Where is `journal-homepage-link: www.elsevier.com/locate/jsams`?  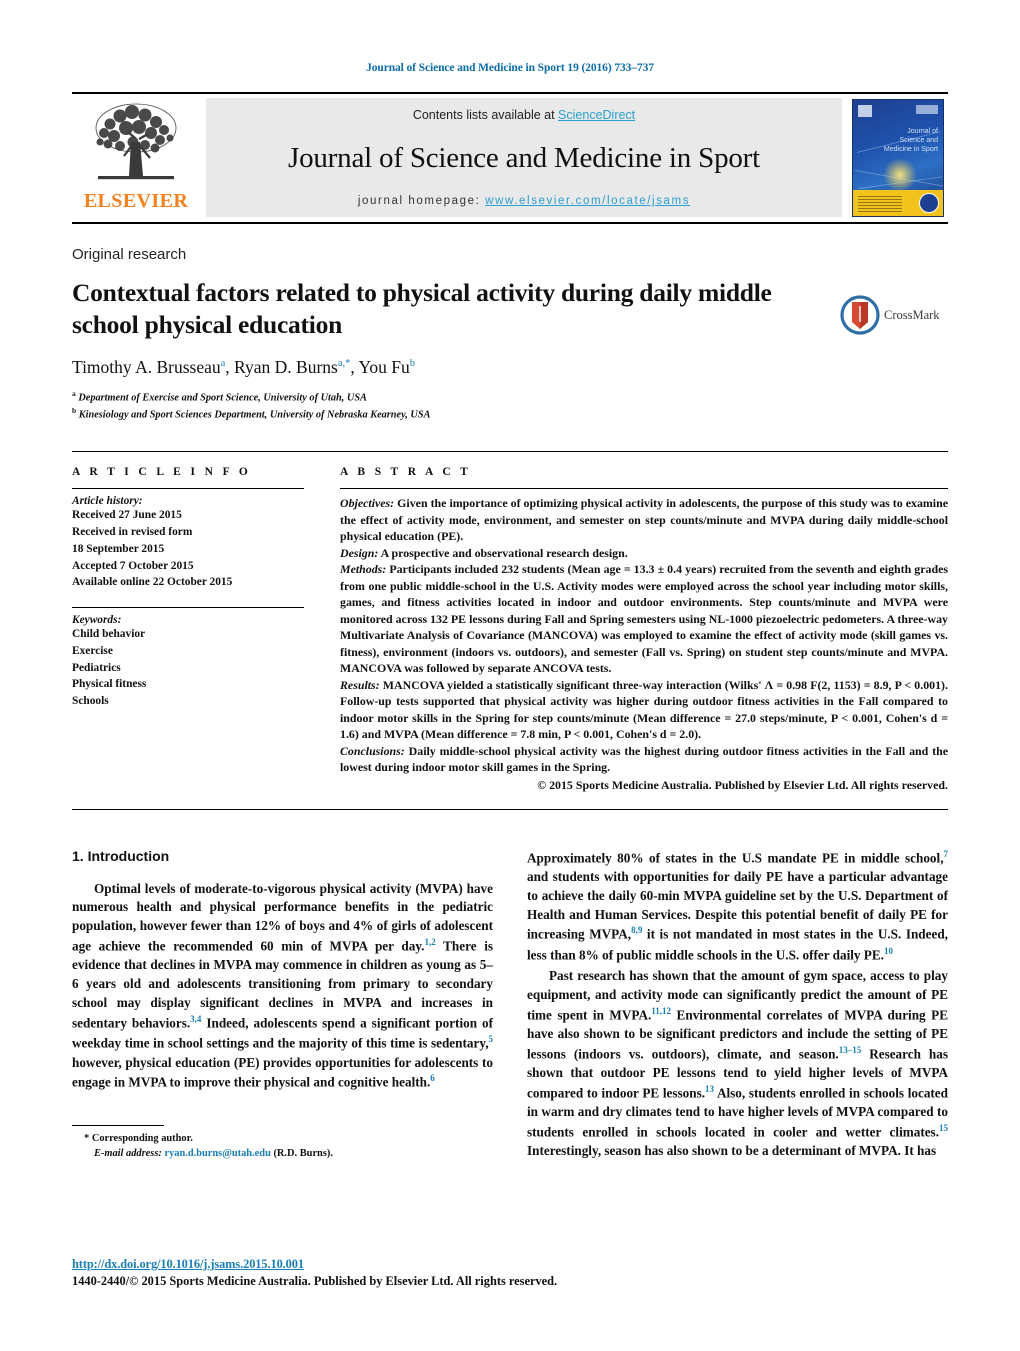 journal-homepage-link: www.elsevier.com/locate/jsams is located at coordinates (587, 201).